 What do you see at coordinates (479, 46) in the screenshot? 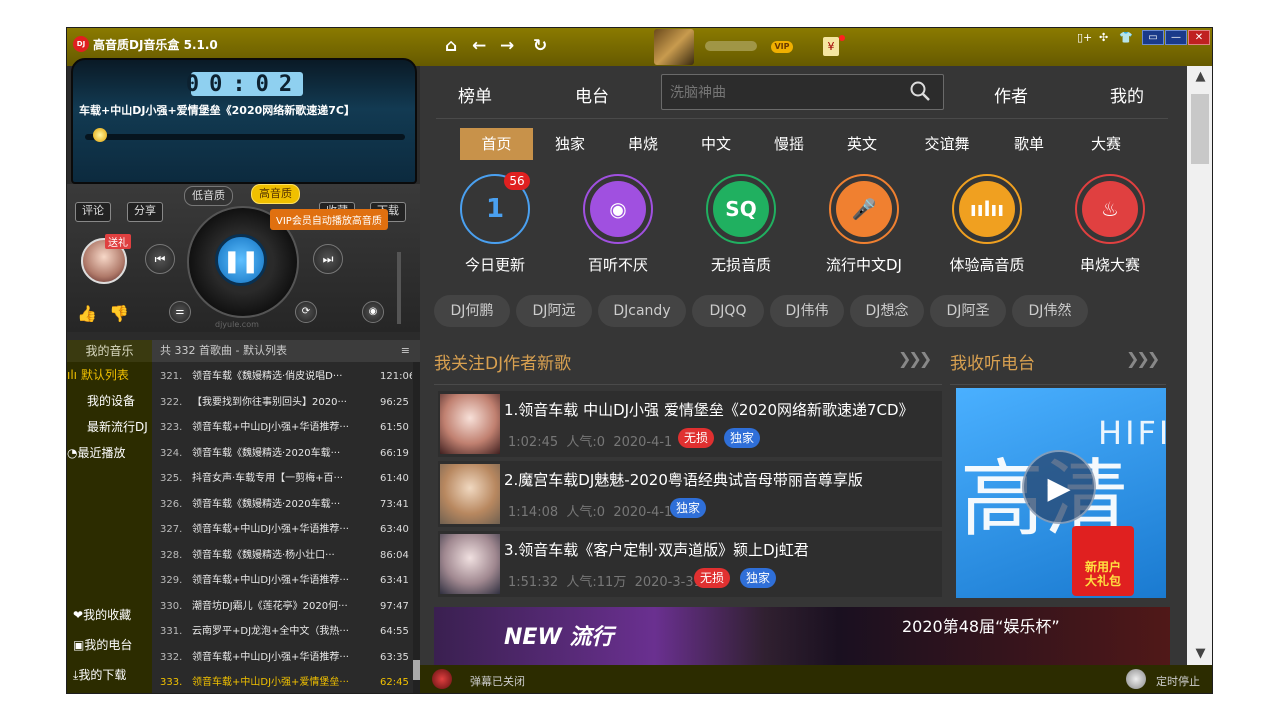
I see `back-icon: ←` at bounding box center [479, 46].